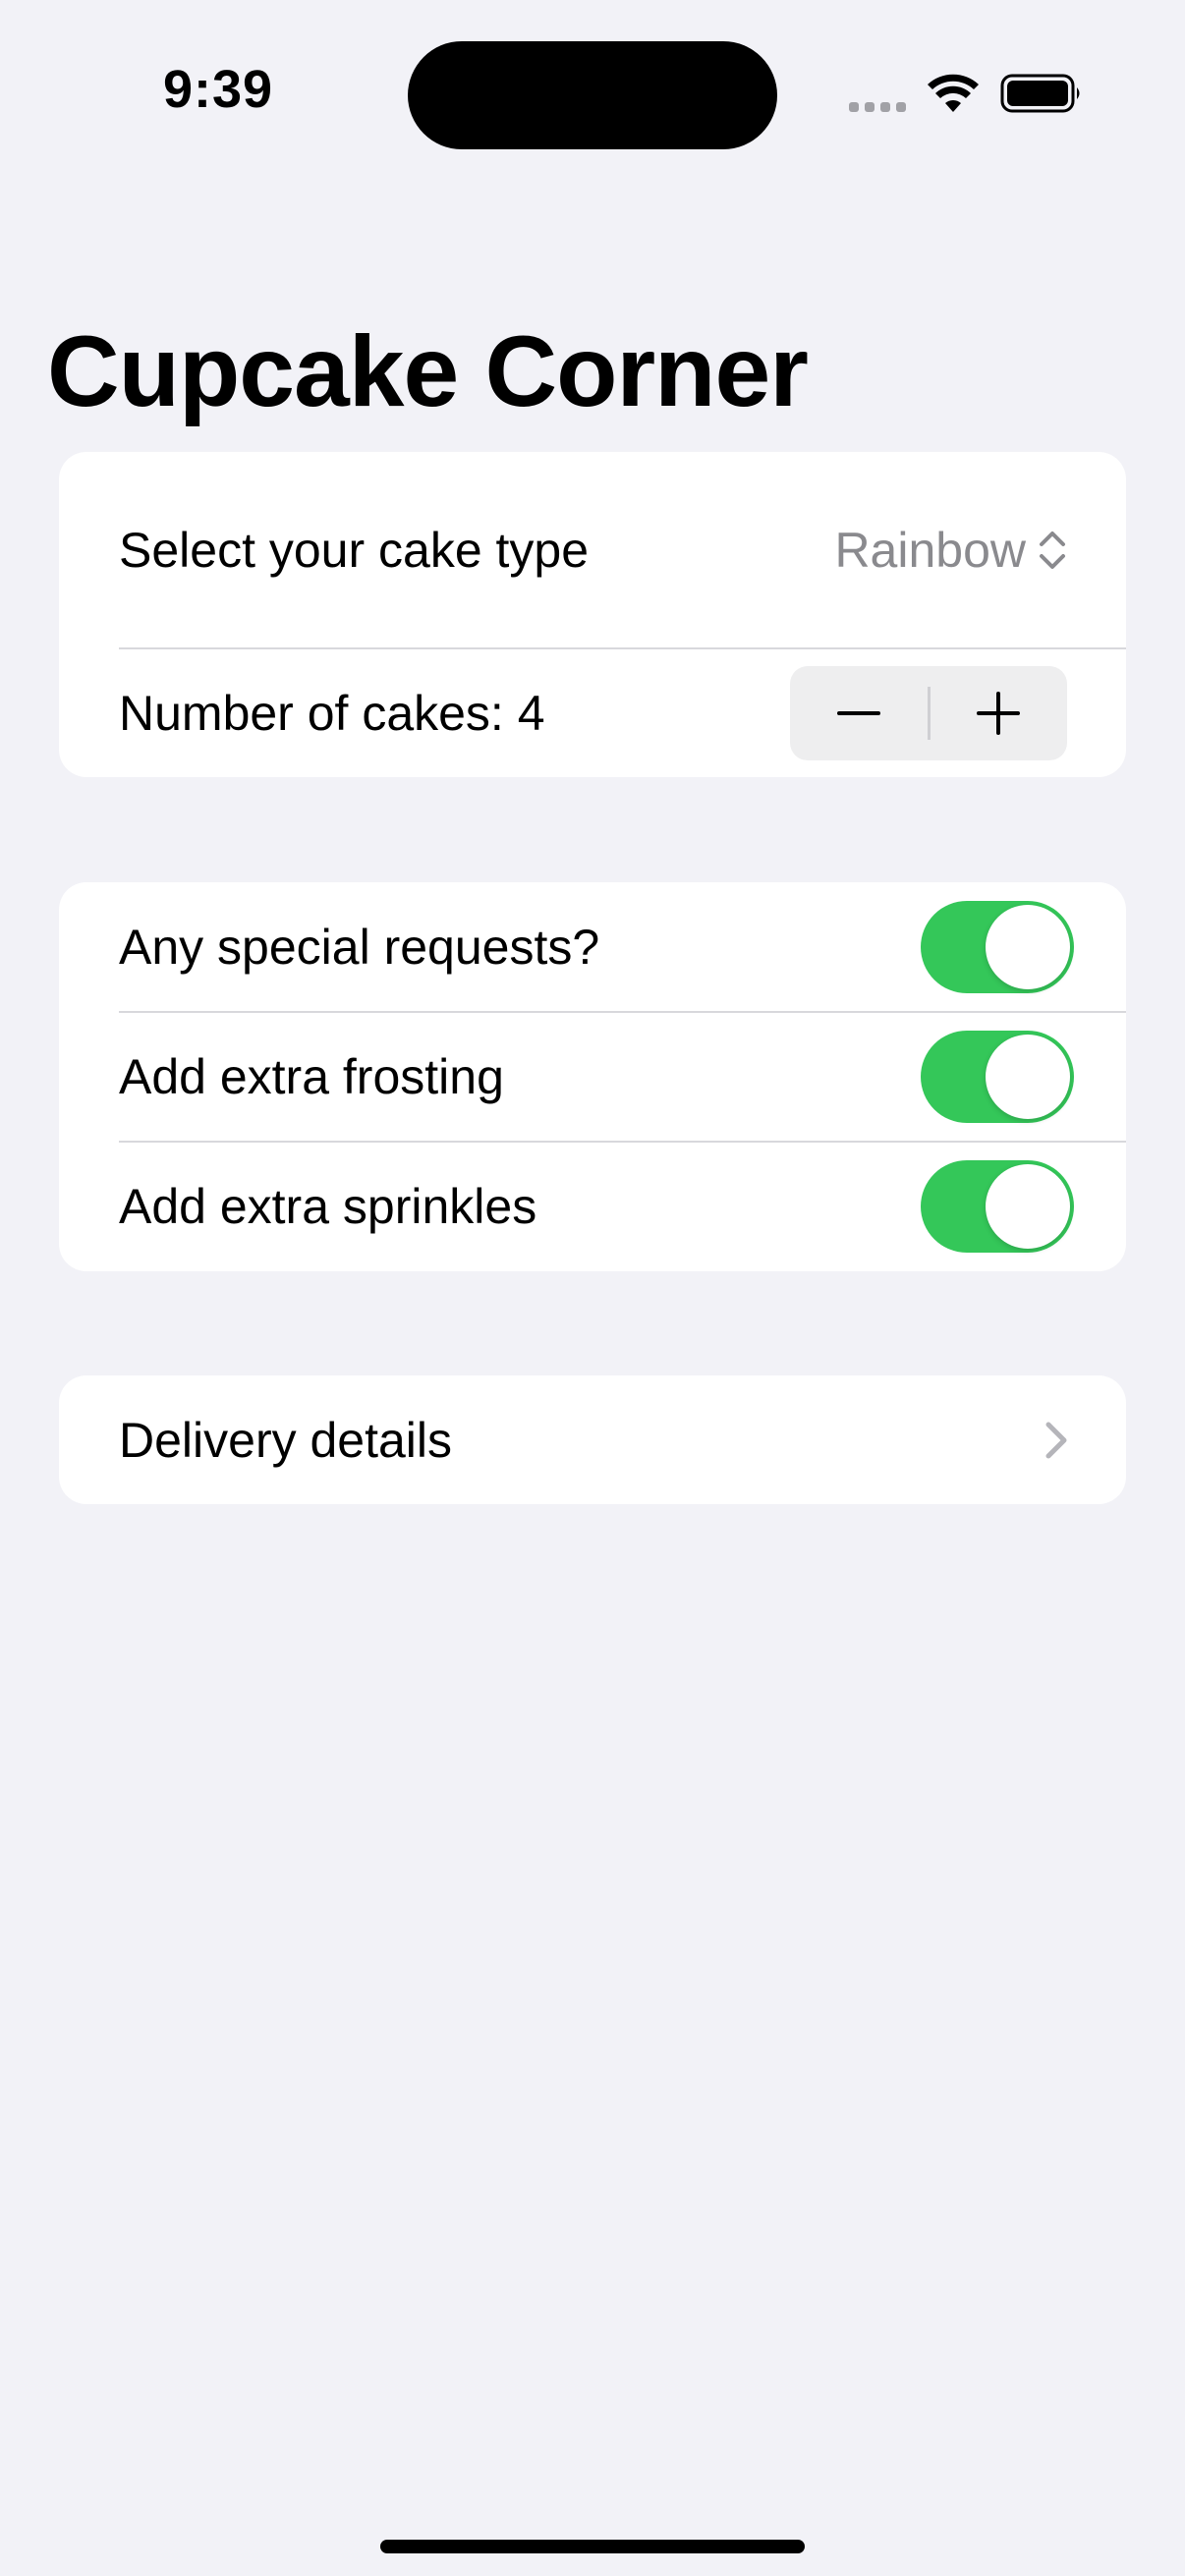  What do you see at coordinates (878, 107) in the screenshot?
I see `cellular-signal-icon` at bounding box center [878, 107].